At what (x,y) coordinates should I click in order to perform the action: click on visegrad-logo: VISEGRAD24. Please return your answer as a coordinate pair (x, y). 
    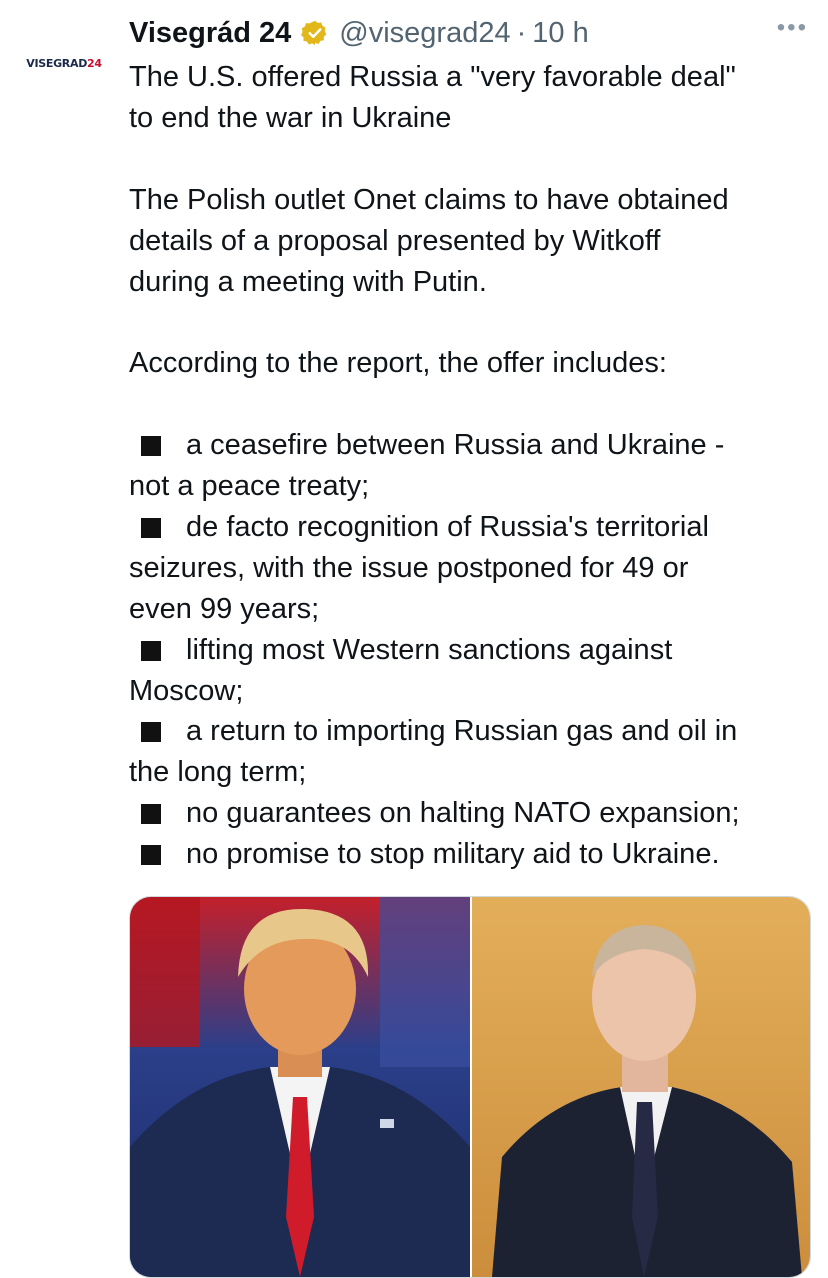
    Looking at the image, I should click on (64, 63).